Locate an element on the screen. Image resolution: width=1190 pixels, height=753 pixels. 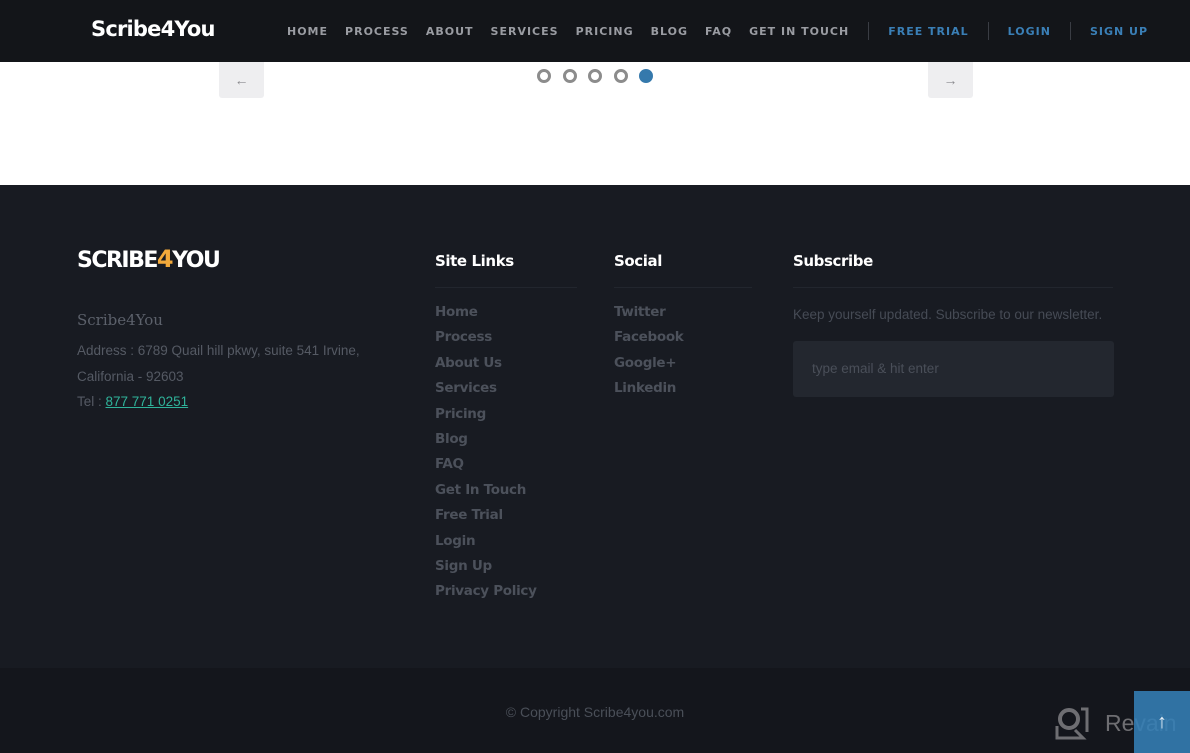
logo-text-scribe: SCRIBE is located at coordinates (117, 260).